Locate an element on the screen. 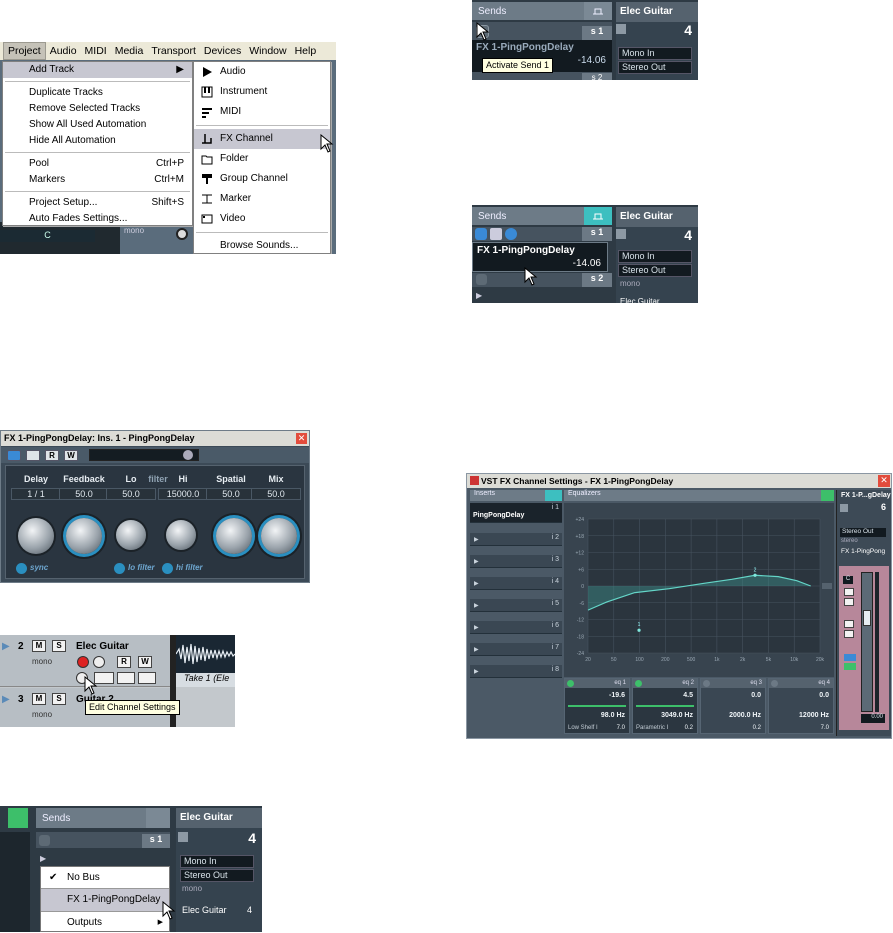 Image resolution: width=893 pixels, height=933 pixels. menu-item-pool: Pool Ctrl+P is located at coordinates (97, 164).